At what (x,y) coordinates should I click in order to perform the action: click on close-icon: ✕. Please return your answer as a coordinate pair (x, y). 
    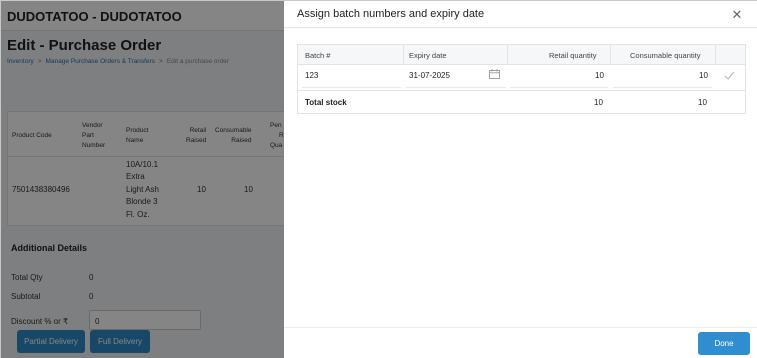
    Looking at the image, I should click on (737, 15).